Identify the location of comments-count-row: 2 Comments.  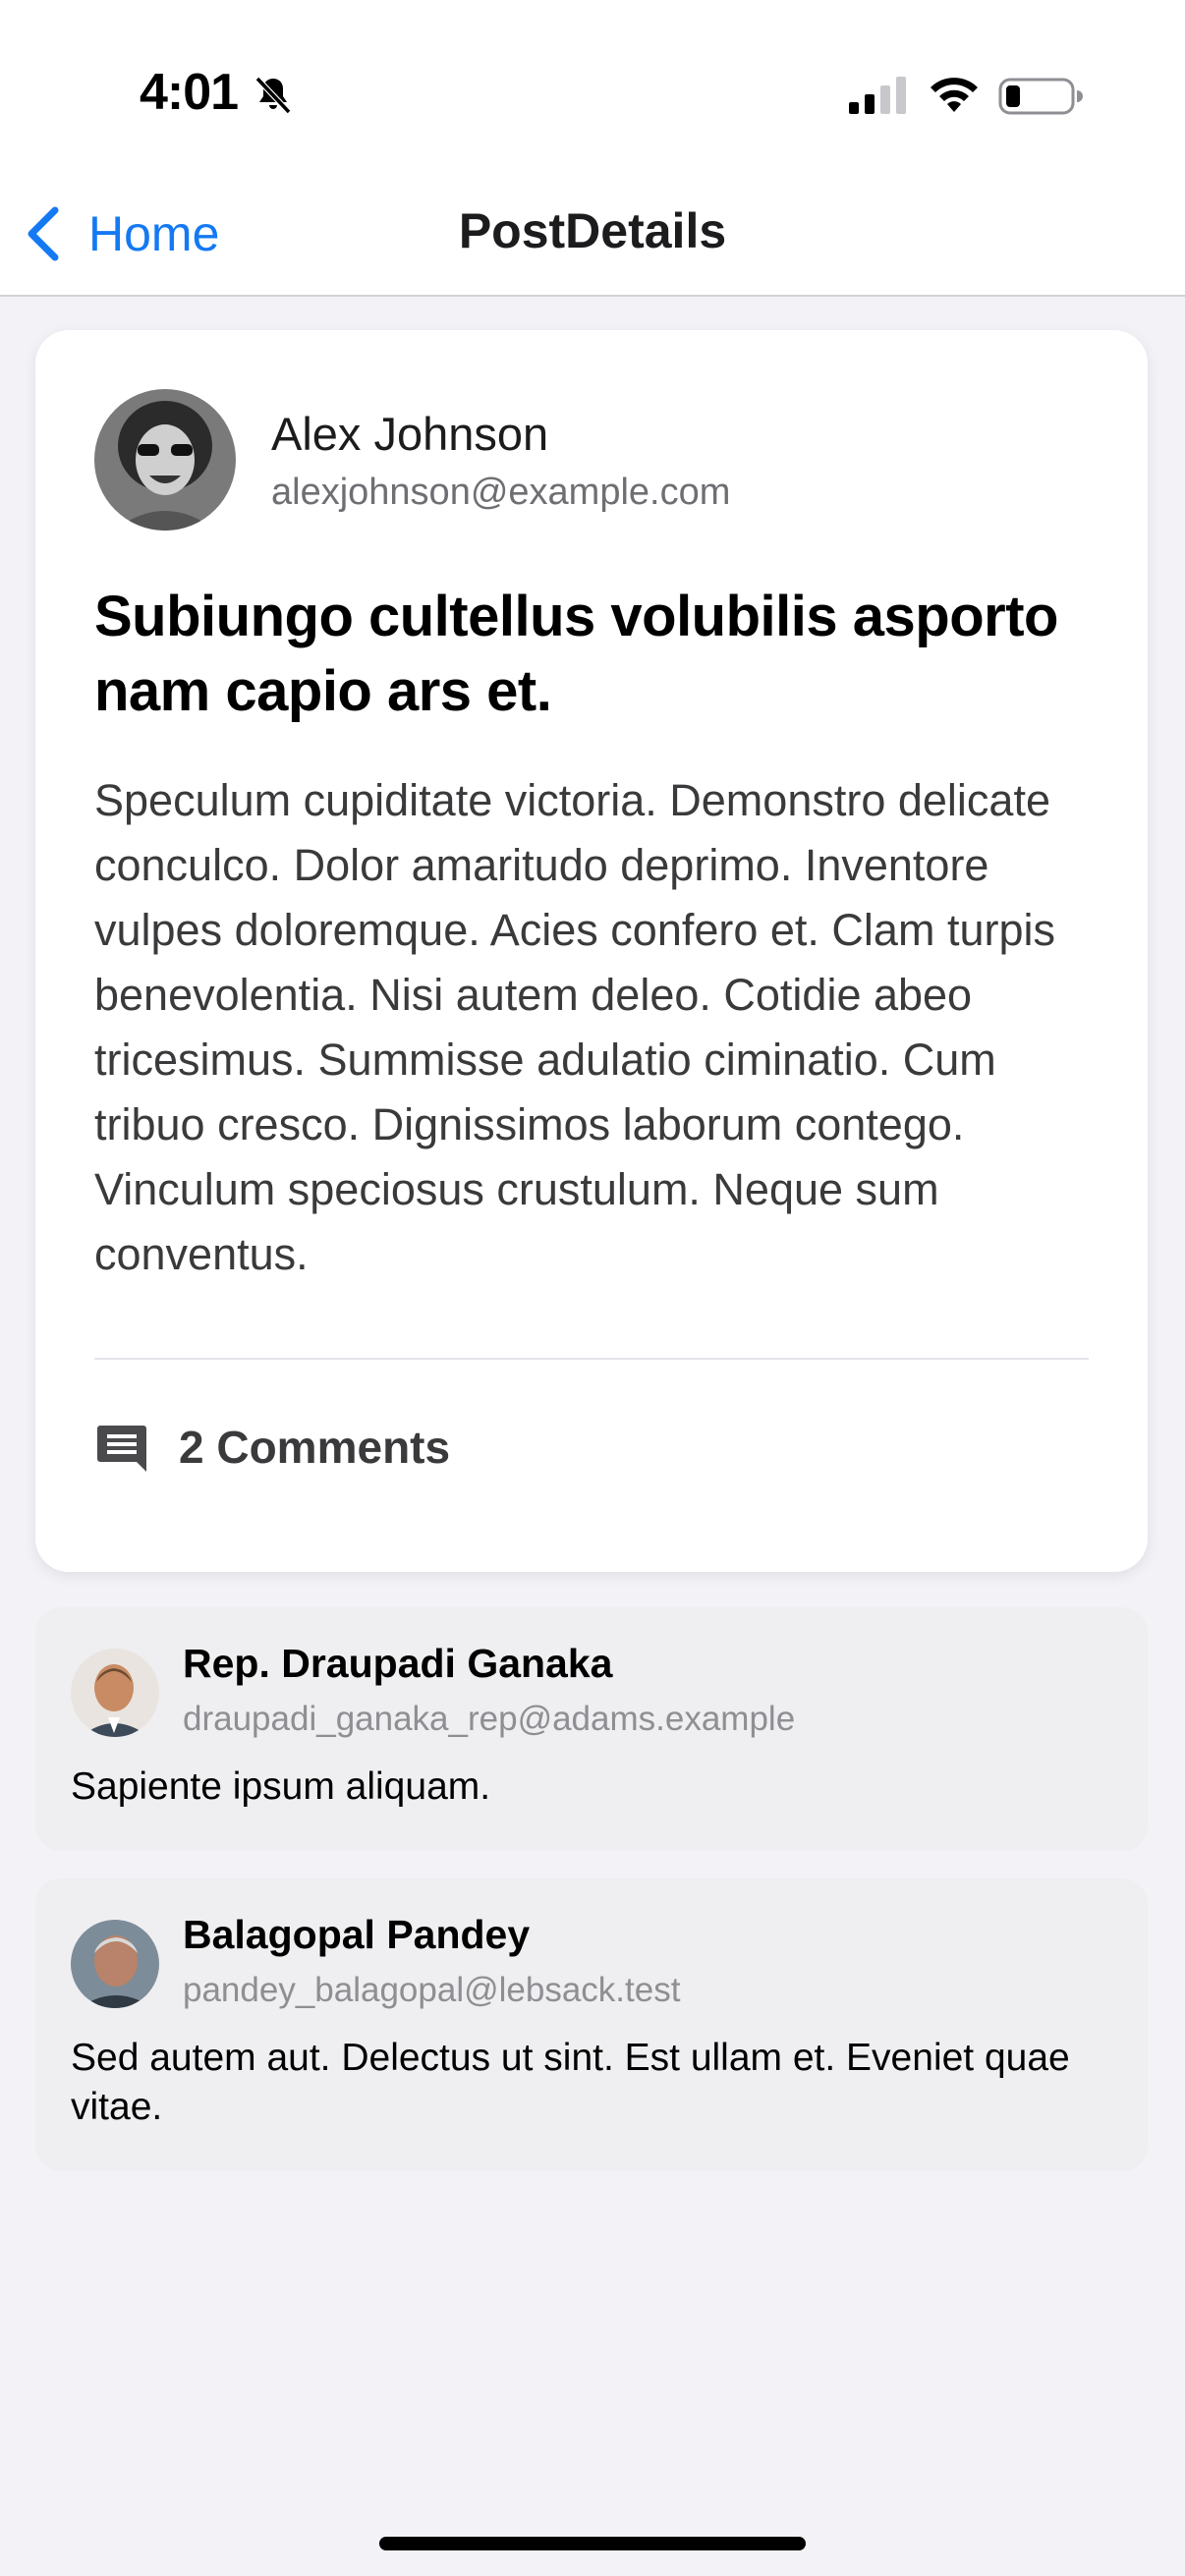
(272, 1447).